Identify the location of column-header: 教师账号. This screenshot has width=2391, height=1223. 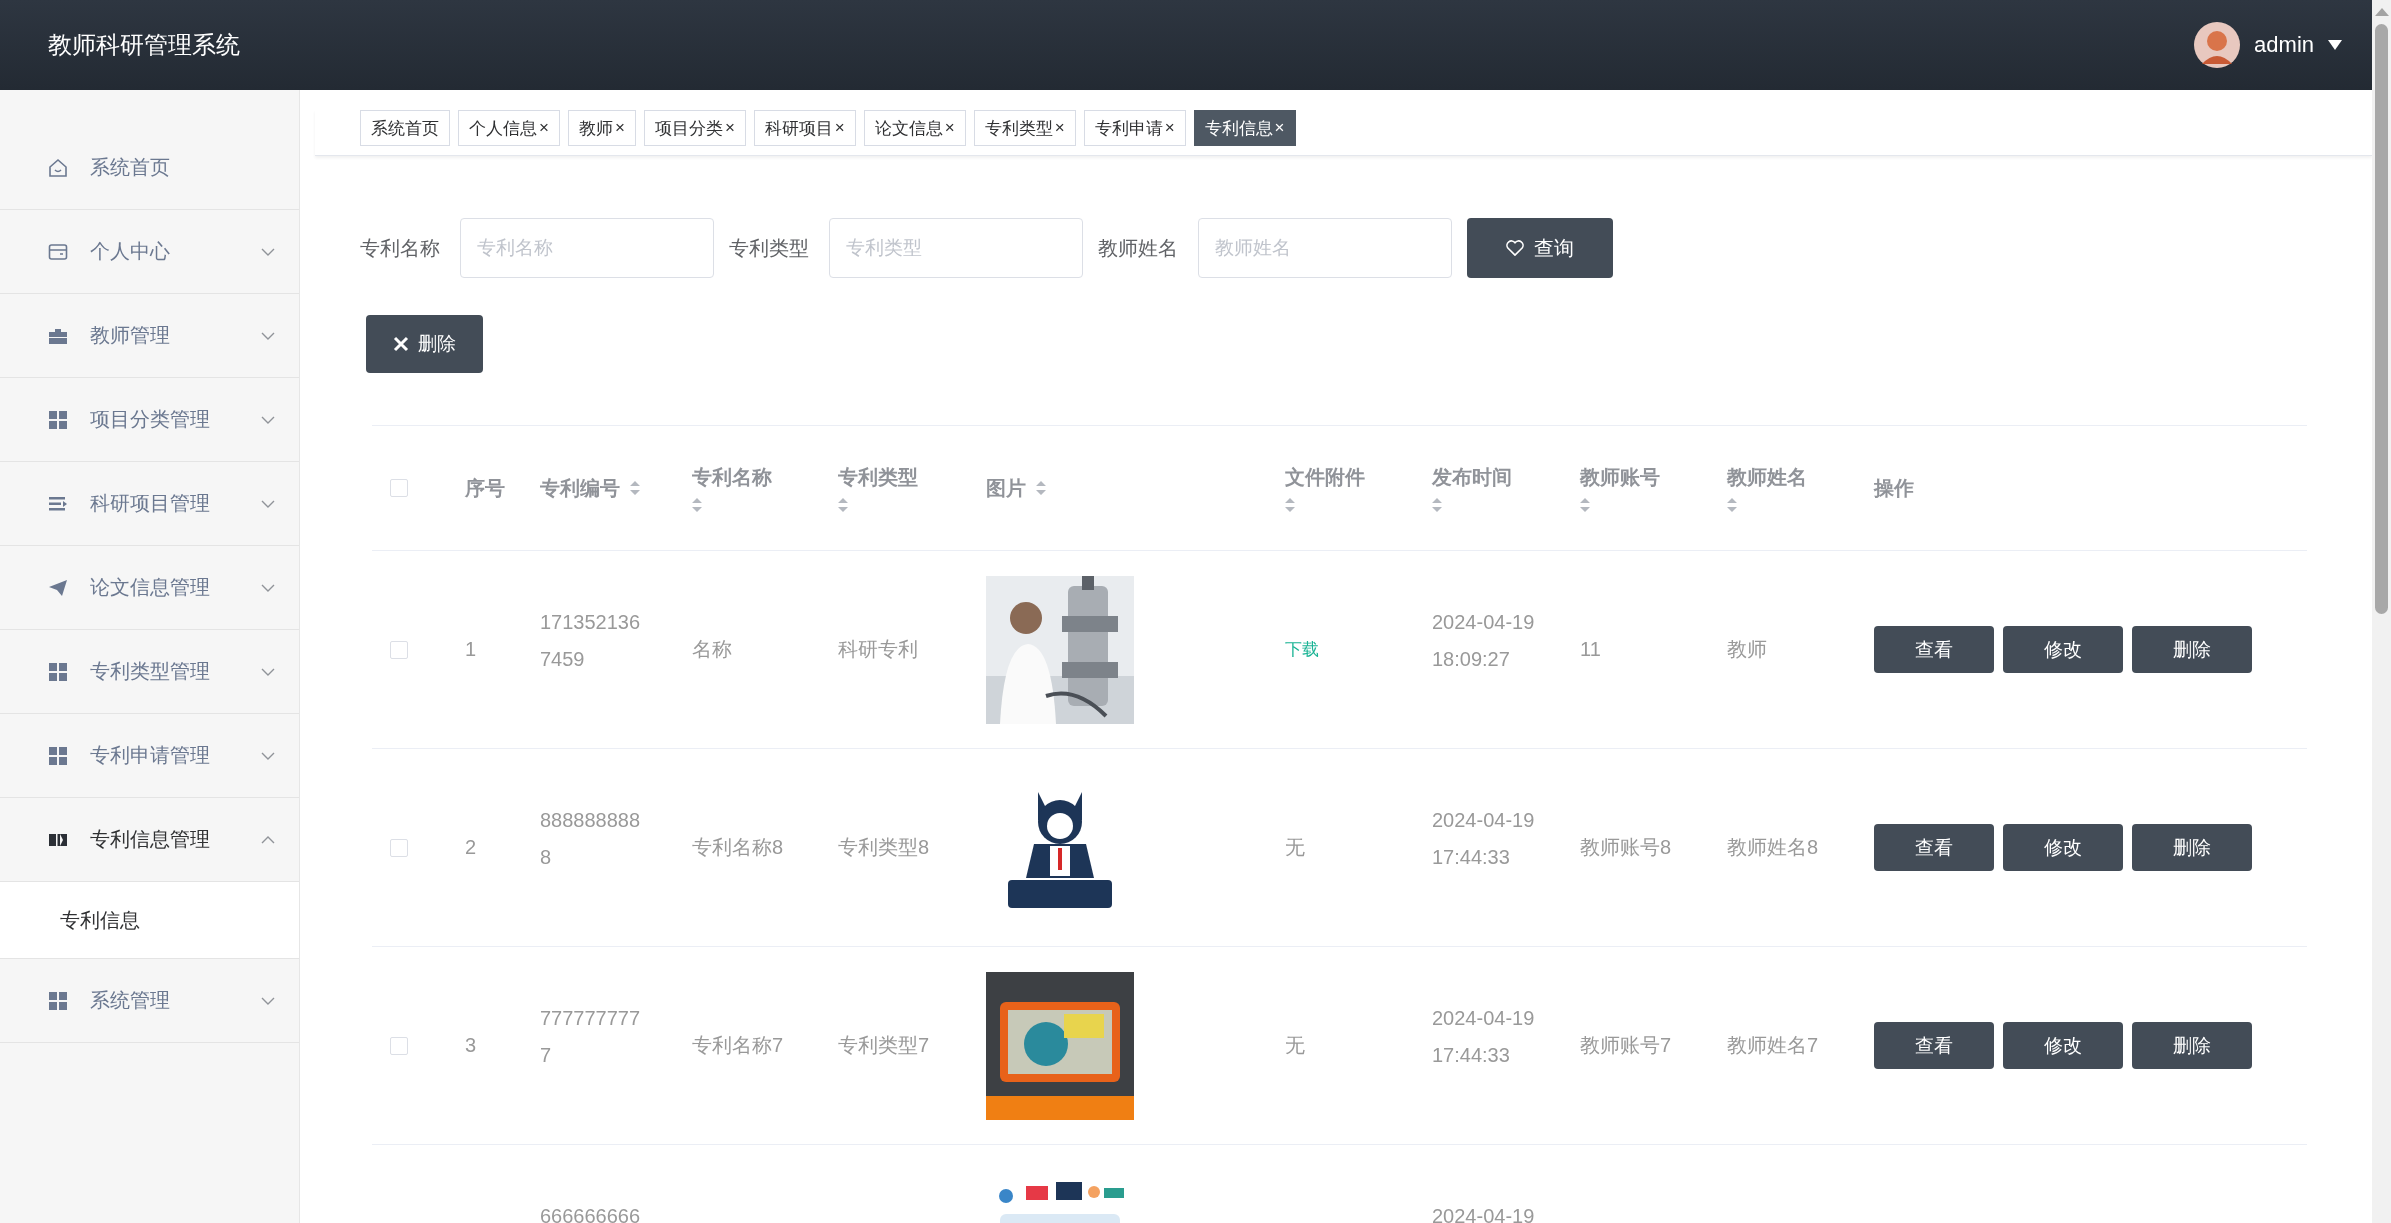
(1620, 477).